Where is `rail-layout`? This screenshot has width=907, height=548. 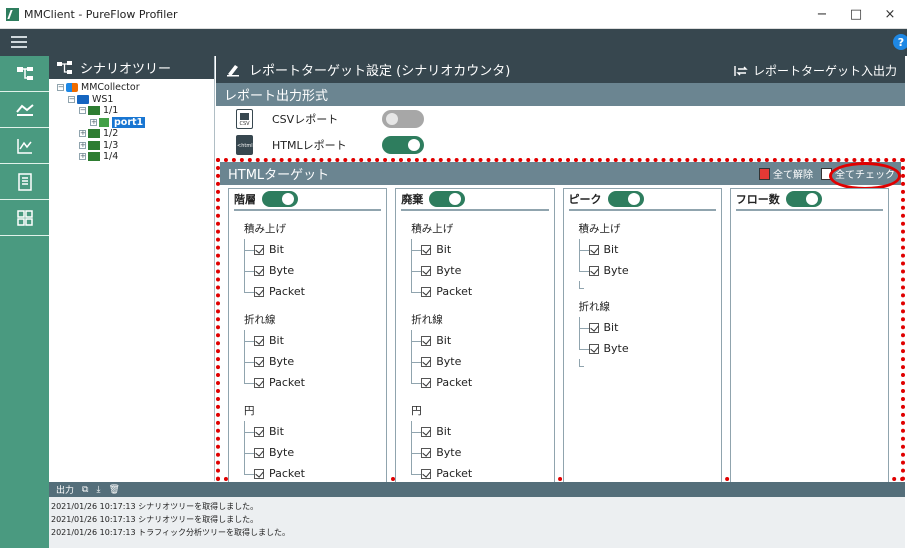 rail-layout is located at coordinates (24, 218).